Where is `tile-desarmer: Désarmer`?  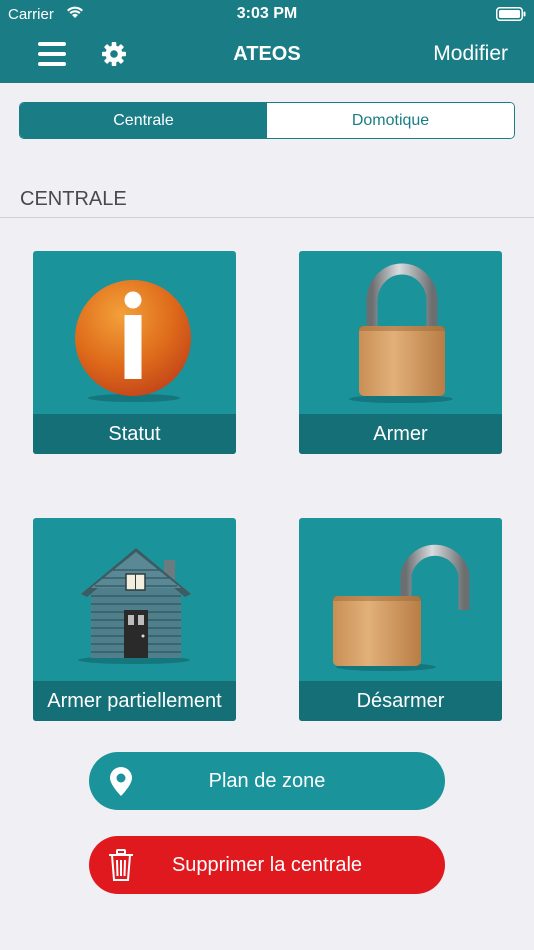 tile-desarmer: Désarmer is located at coordinates (400, 619).